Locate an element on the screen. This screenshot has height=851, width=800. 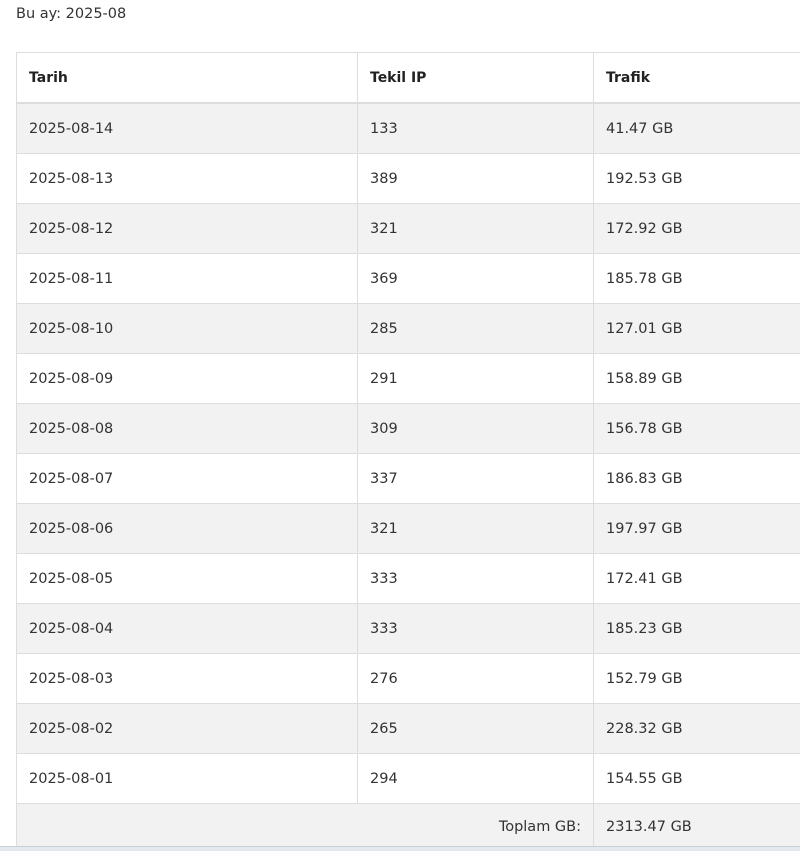
table-row: 2025-08-03276152.79 GB is located at coordinates (408, 679).